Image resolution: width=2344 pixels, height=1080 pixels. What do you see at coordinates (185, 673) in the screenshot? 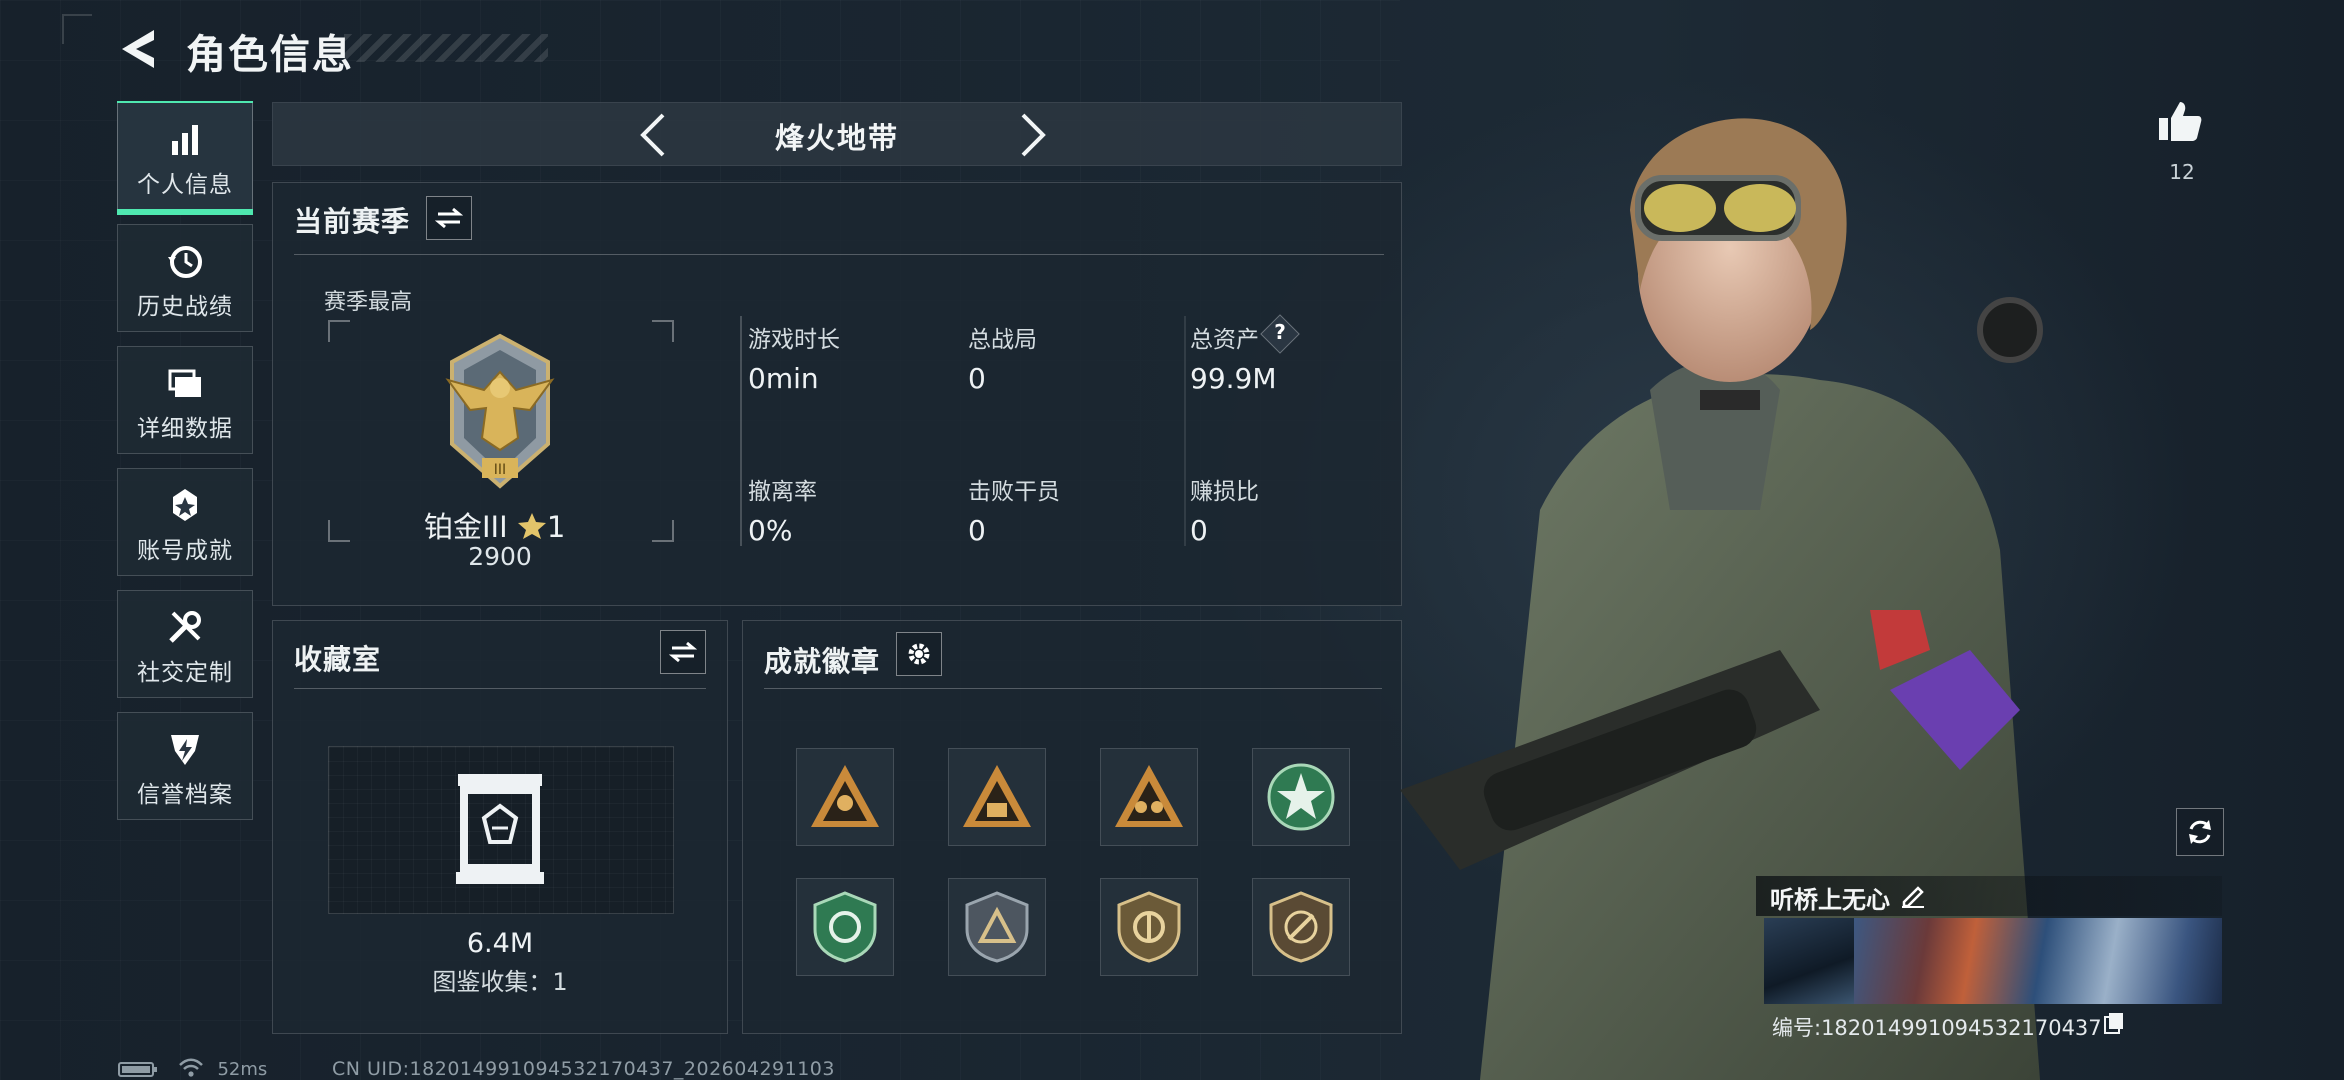
I see `sidebar-item-label: 社交定制` at bounding box center [185, 673].